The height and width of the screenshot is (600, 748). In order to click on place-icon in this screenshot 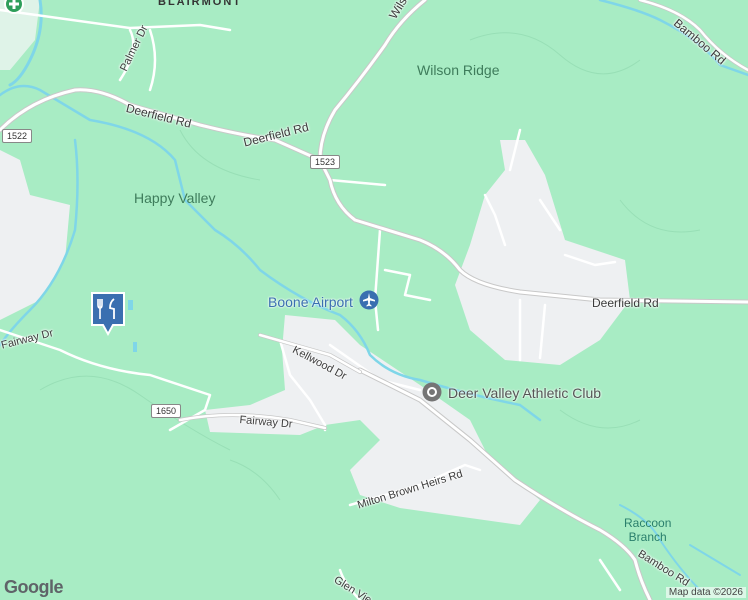, I will do `click(432, 394)`.